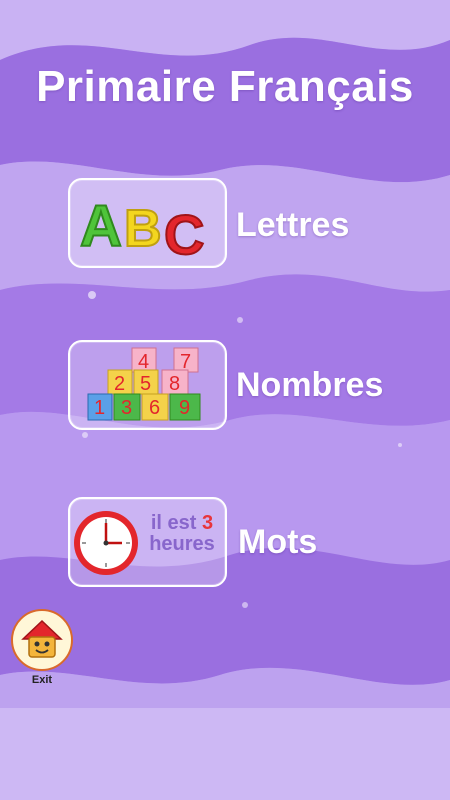 This screenshot has height=800, width=450. I want to click on block-digit: 2, so click(119, 384).